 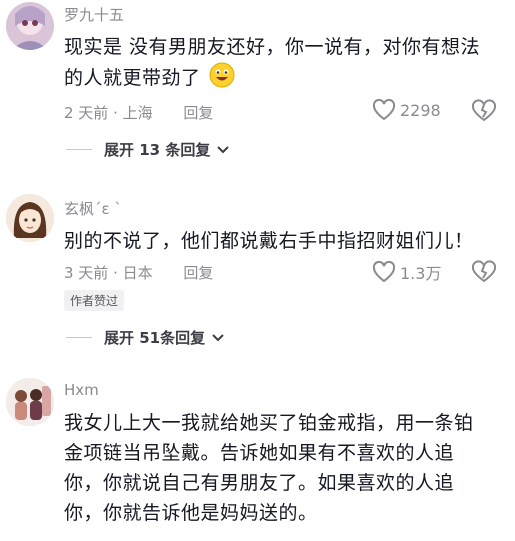 I want to click on expand-replies: 展开 13 条回复, so click(x=148, y=149).